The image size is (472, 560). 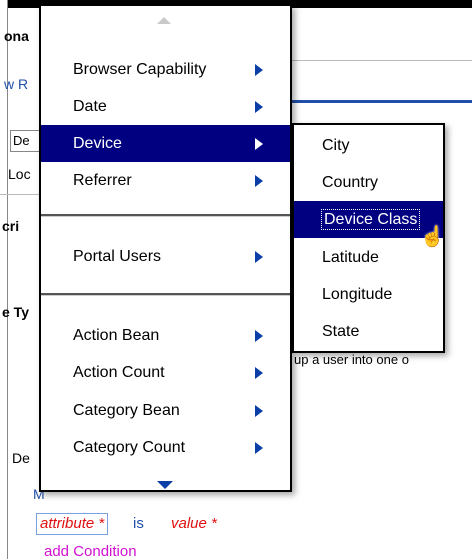 I want to click on submenu-item-state: State, so click(x=368, y=331).